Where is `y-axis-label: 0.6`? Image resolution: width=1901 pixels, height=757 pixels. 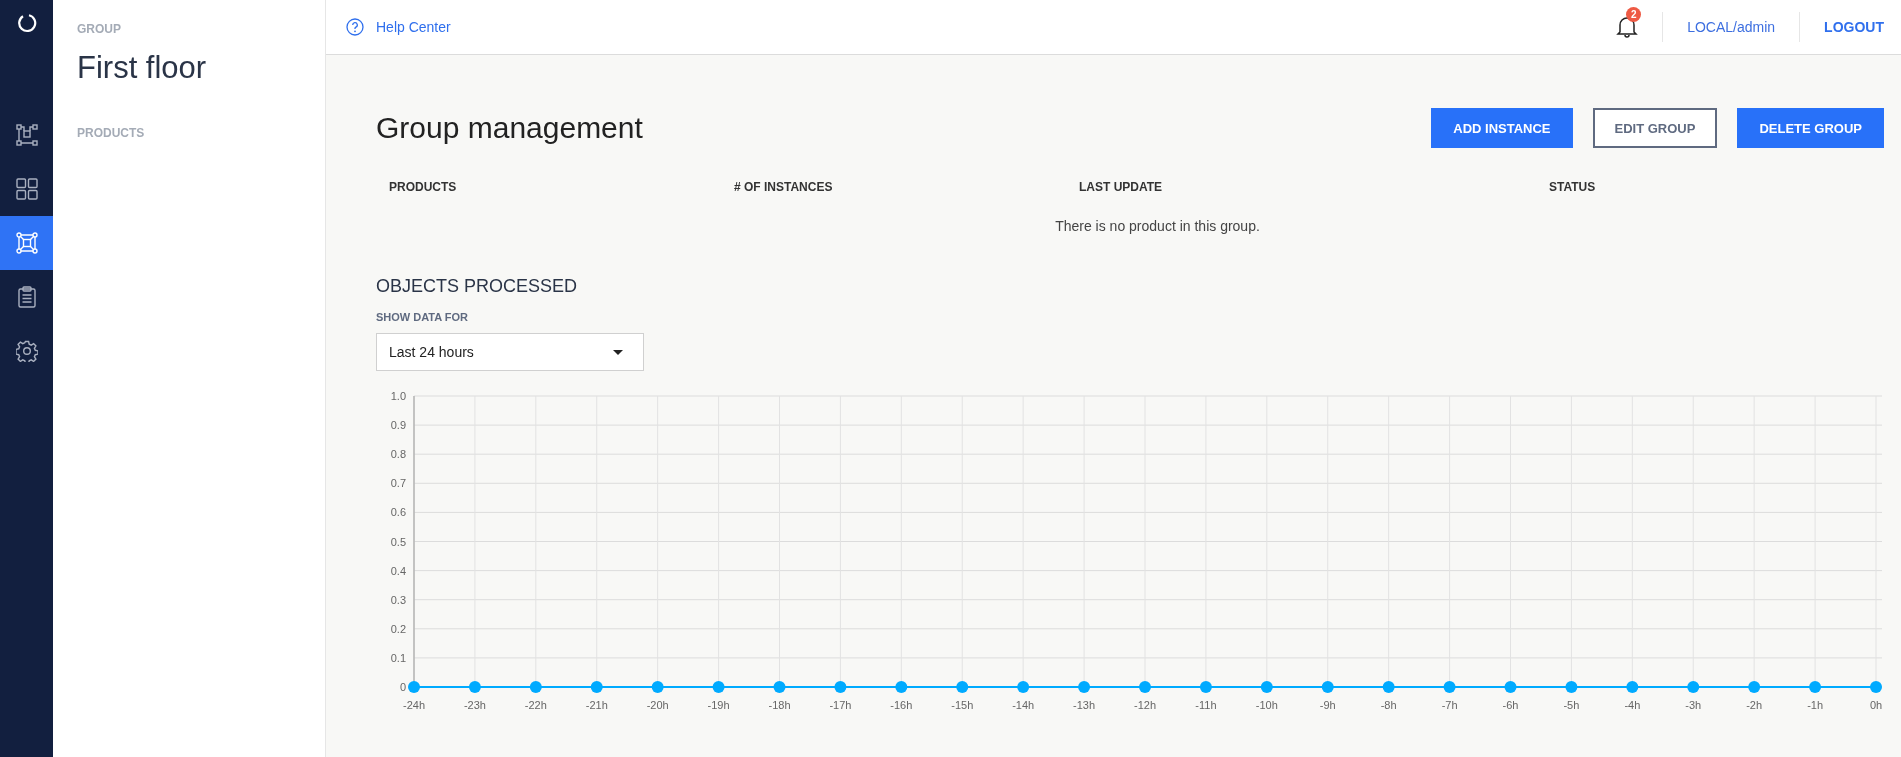 y-axis-label: 0.6 is located at coordinates (398, 512).